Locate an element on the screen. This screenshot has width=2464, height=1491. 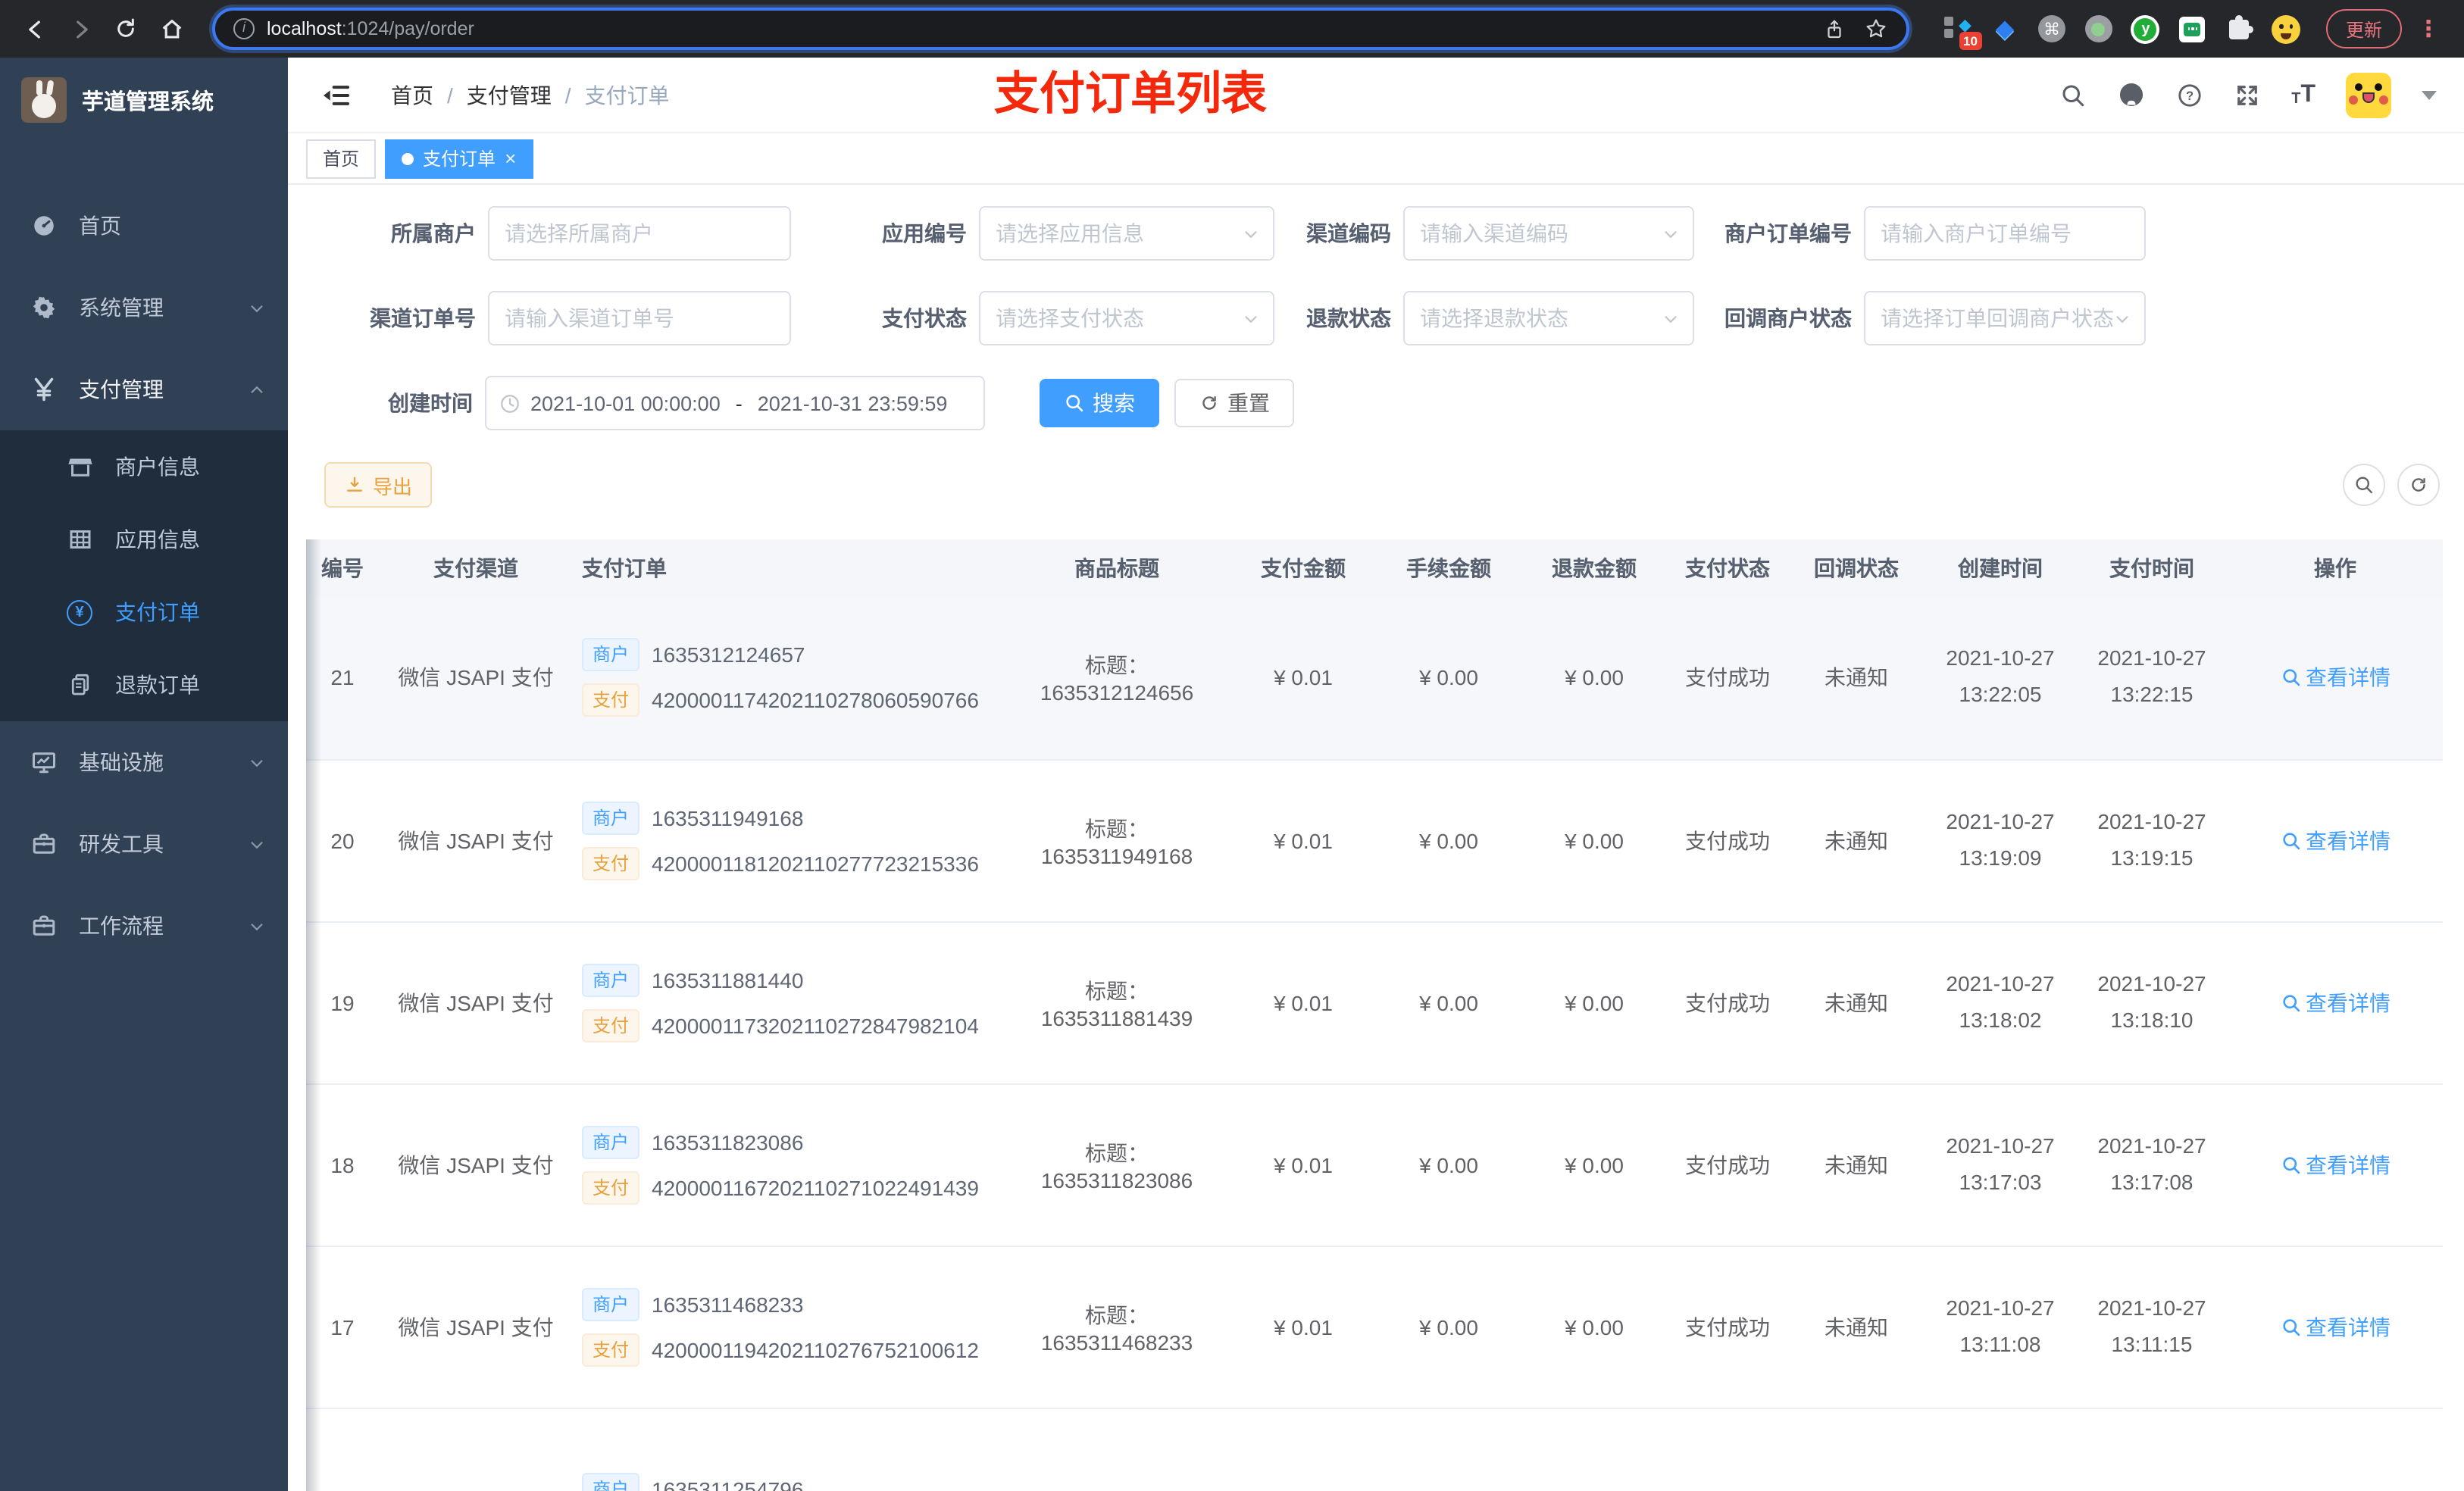
filter-input-渠道订单号: 请输入渠道订单号 is located at coordinates (639, 318).